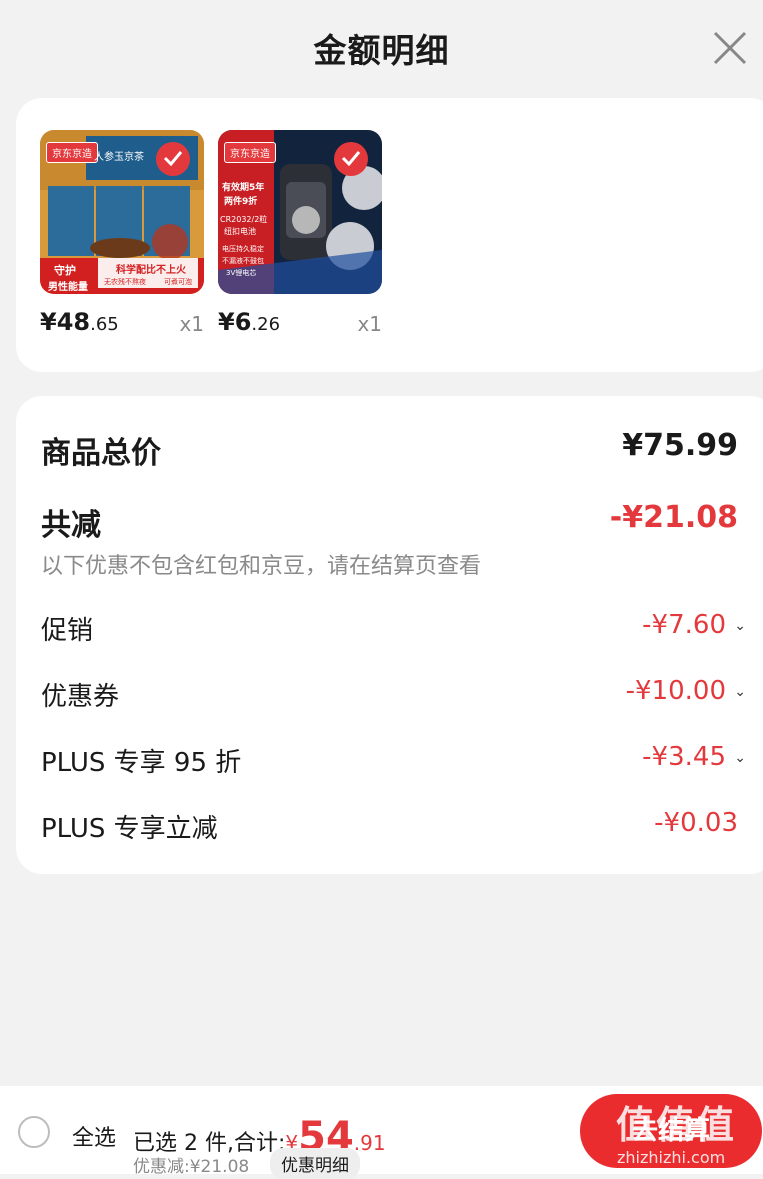 The width and height of the screenshot is (763, 1179). I want to click on select-all-radio, so click(34, 1132).